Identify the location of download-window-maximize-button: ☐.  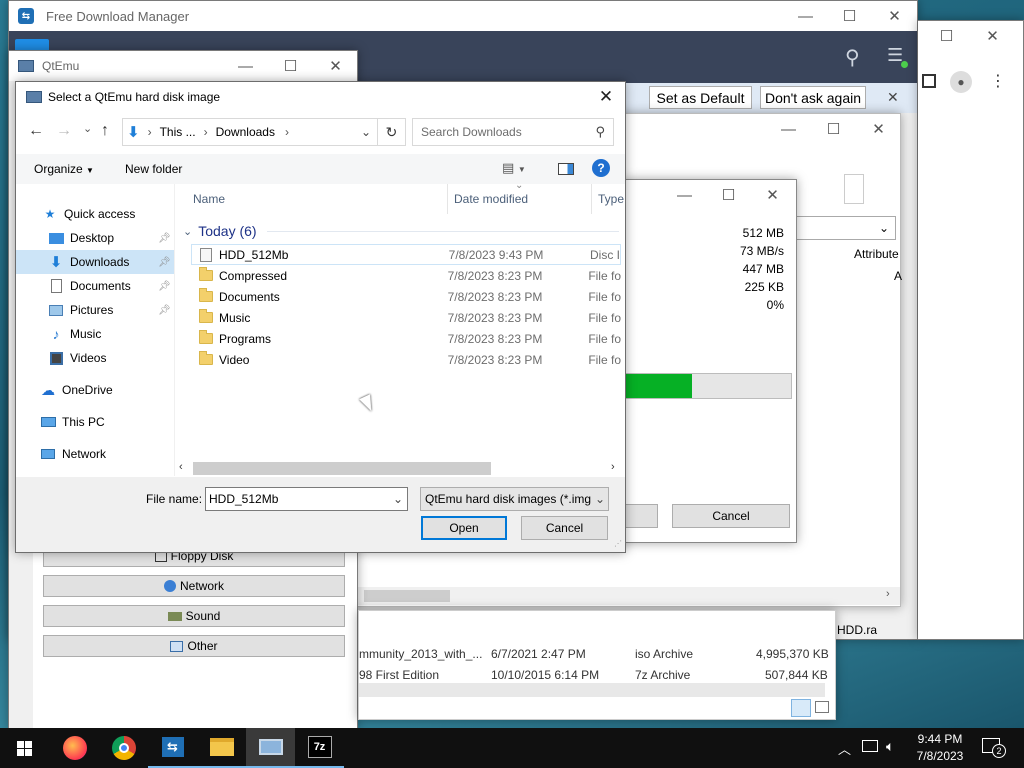
(833, 129).